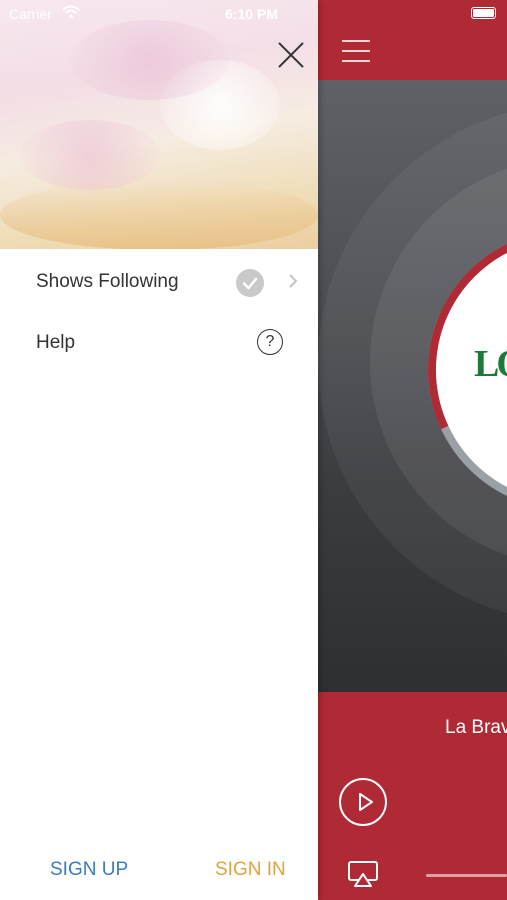  Describe the element at coordinates (71, 12) in the screenshot. I see `wifi-icon` at that location.